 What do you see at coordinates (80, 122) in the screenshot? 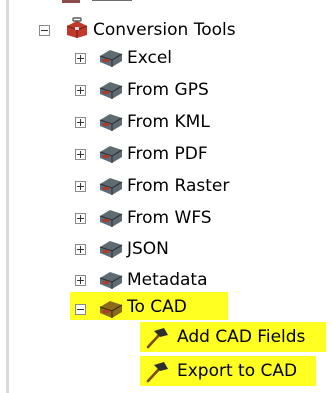
I see `expand-toggle-from-kml` at bounding box center [80, 122].